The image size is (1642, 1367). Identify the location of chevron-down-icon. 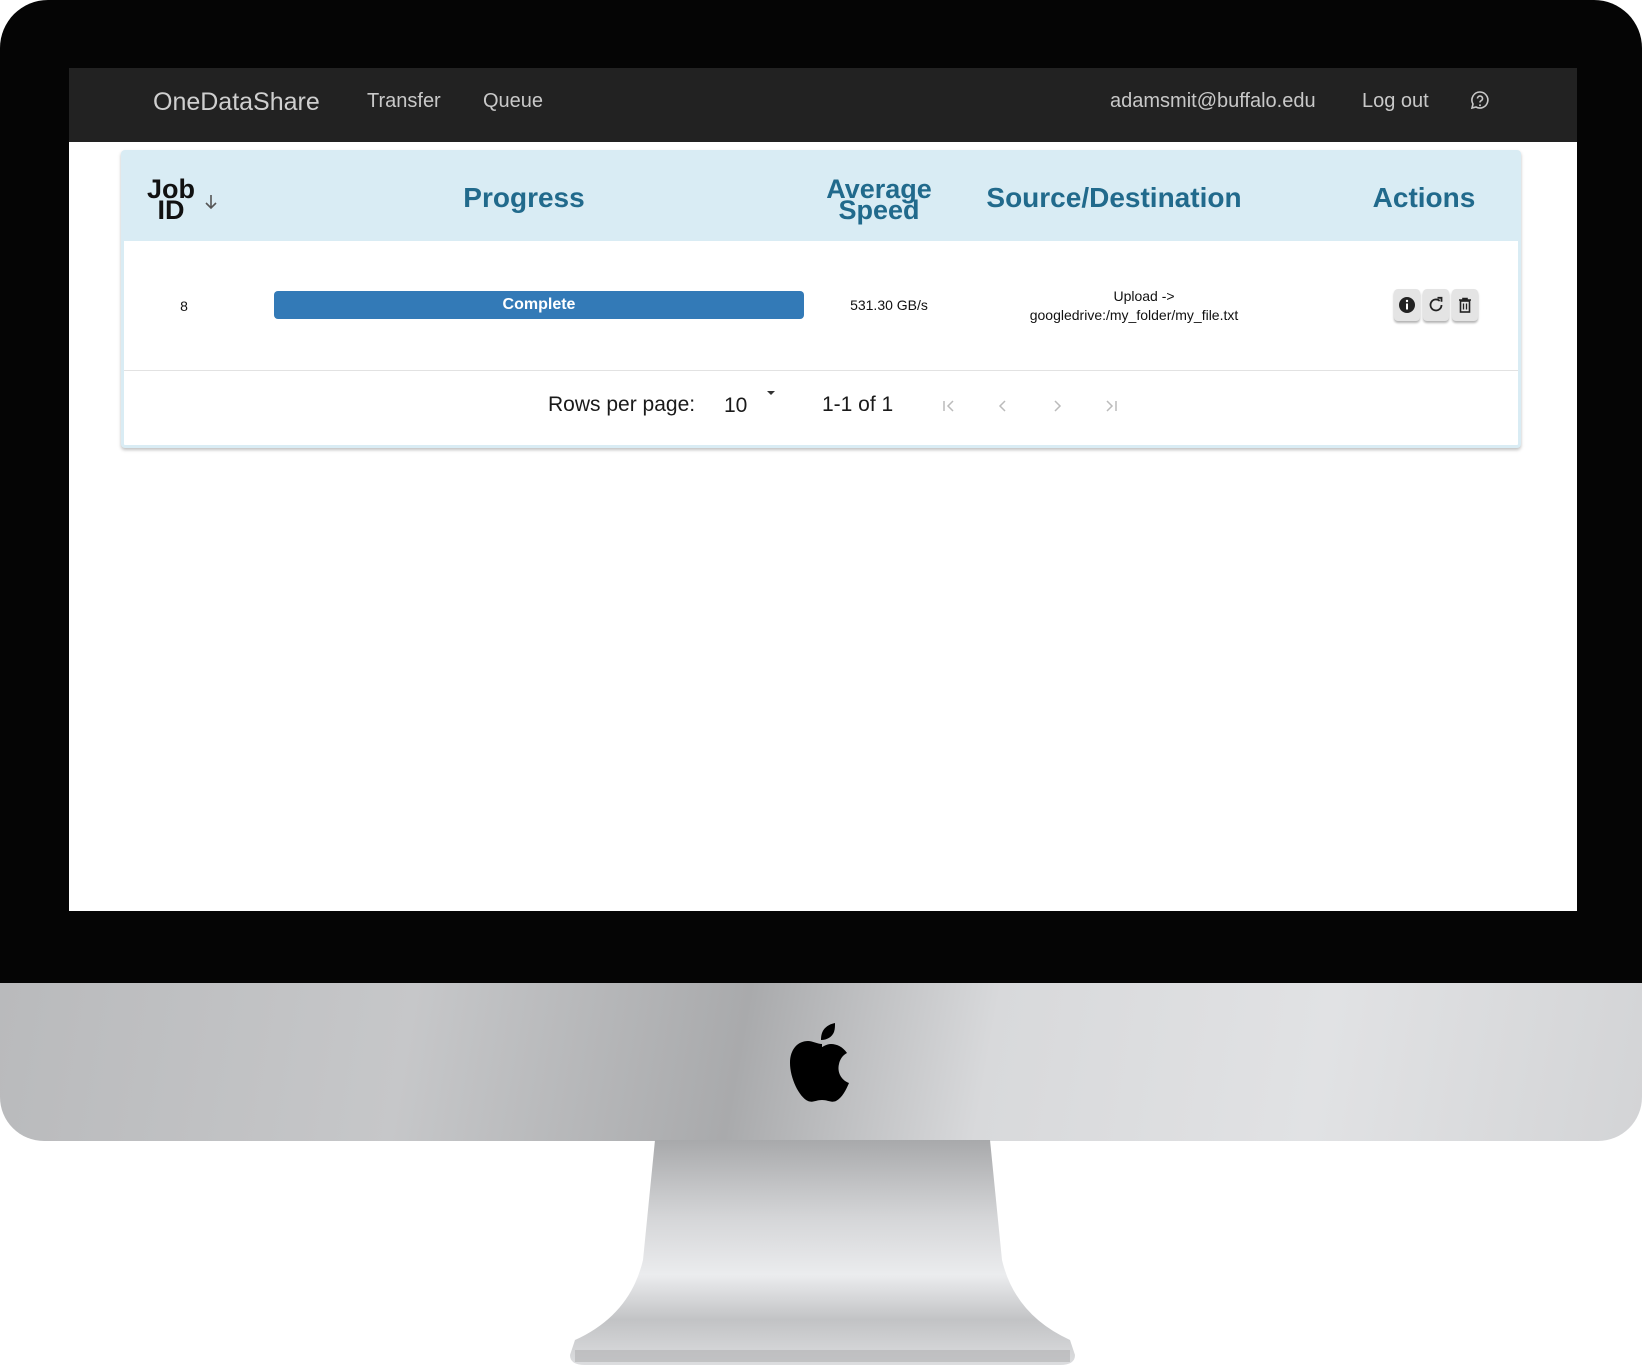
(771, 393).